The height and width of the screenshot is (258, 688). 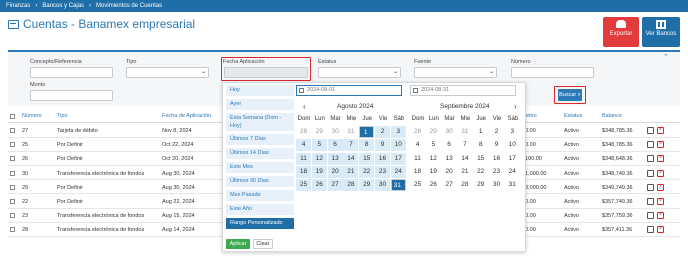 What do you see at coordinates (367, 145) in the screenshot?
I see `calendar-day: 8` at bounding box center [367, 145].